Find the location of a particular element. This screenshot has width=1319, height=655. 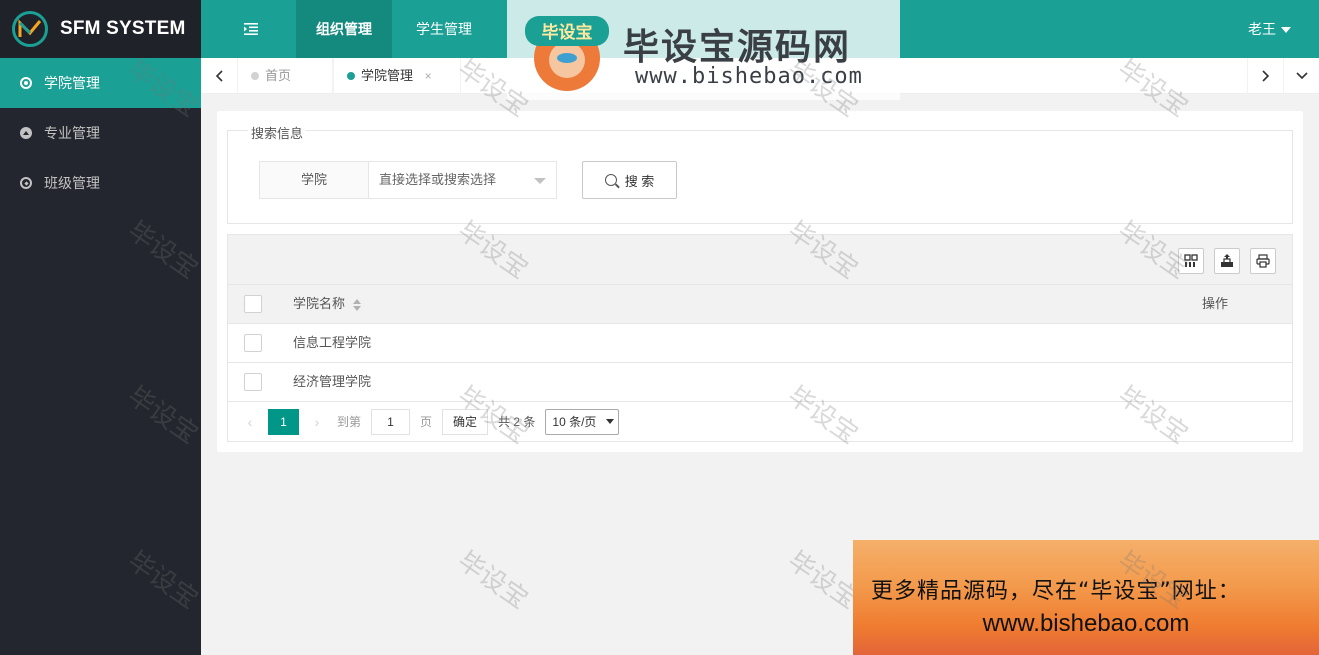

search-legend: 搜索信息 is located at coordinates (277, 132).